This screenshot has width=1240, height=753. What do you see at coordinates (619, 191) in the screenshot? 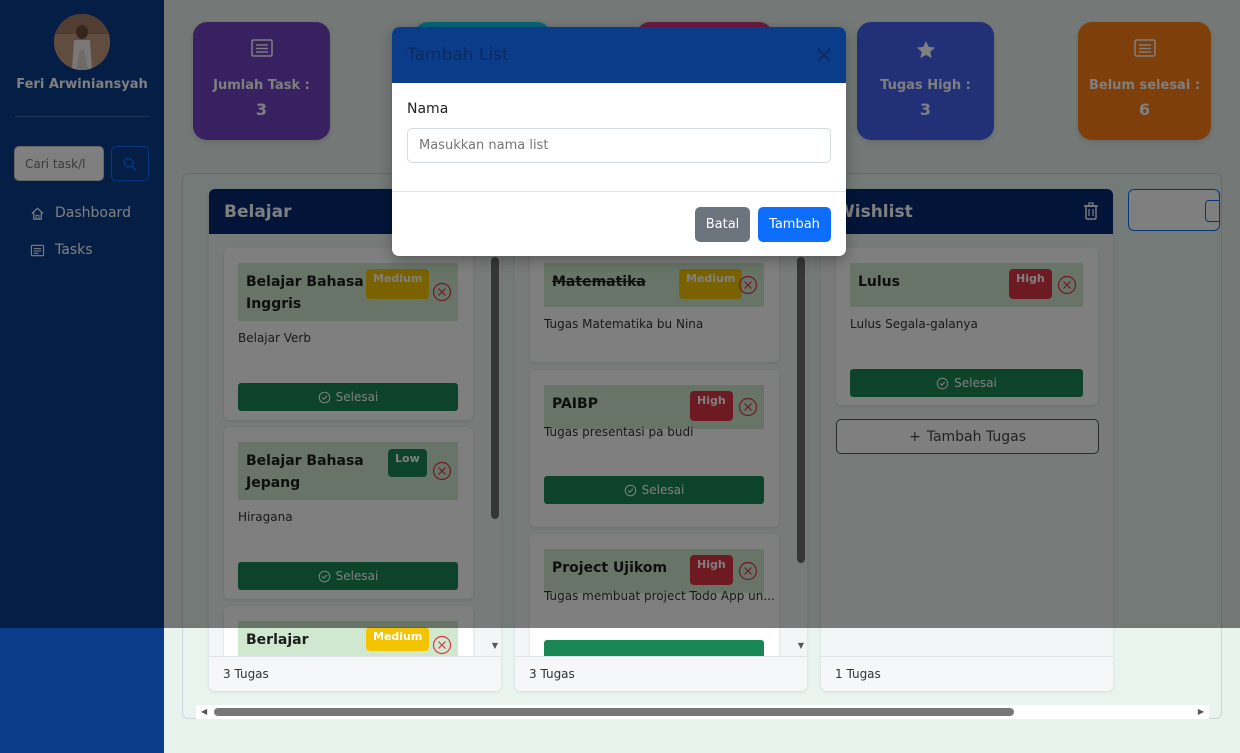
I see `modal-divider` at bounding box center [619, 191].